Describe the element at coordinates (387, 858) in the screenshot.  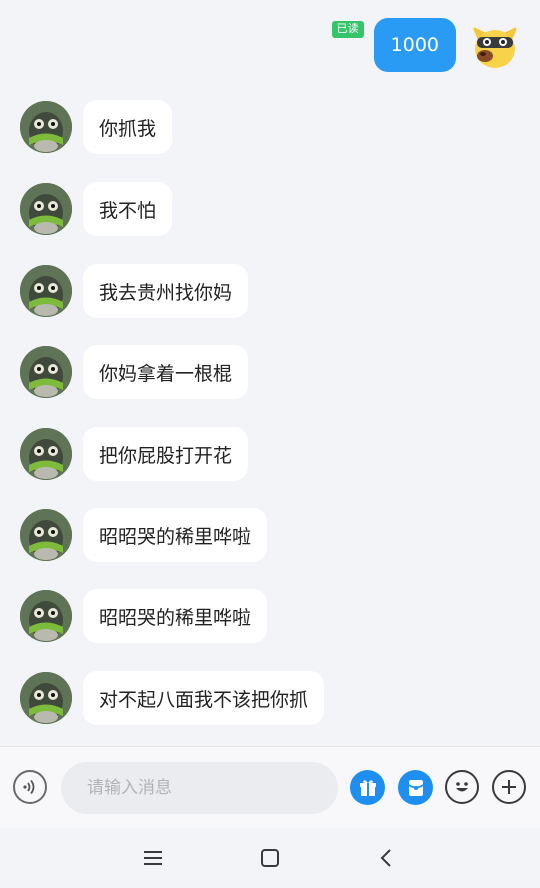
I see `back-icon` at that location.